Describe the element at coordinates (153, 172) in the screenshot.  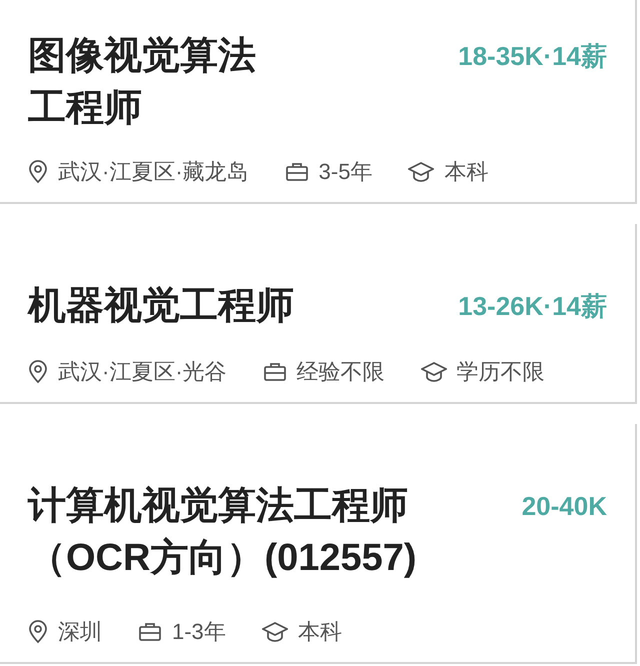
I see `location-text: 武汉·江夏区·藏龙岛` at that location.